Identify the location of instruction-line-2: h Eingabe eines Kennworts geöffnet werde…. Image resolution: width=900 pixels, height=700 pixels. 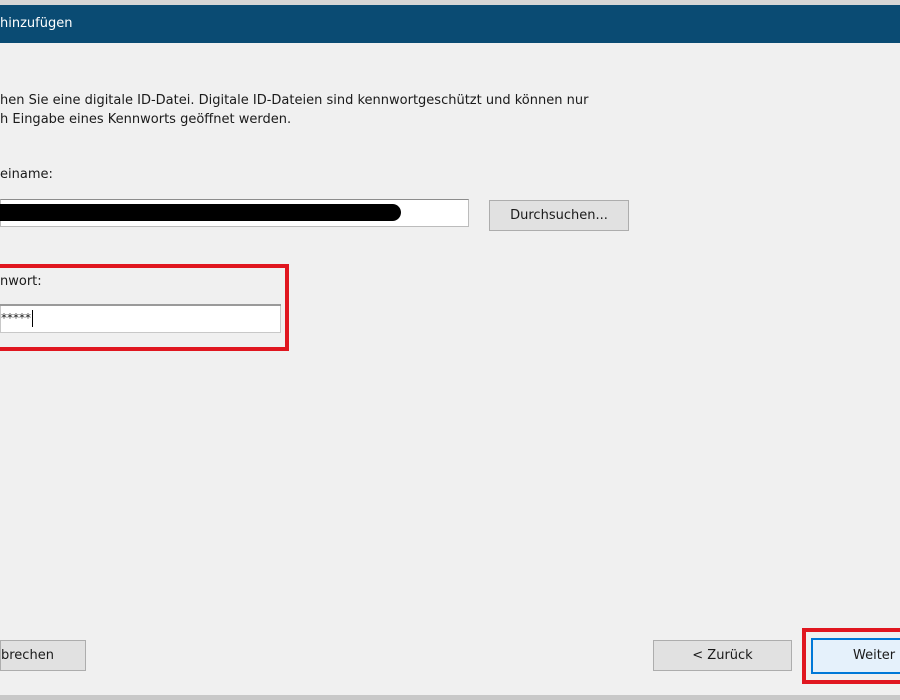
(146, 119).